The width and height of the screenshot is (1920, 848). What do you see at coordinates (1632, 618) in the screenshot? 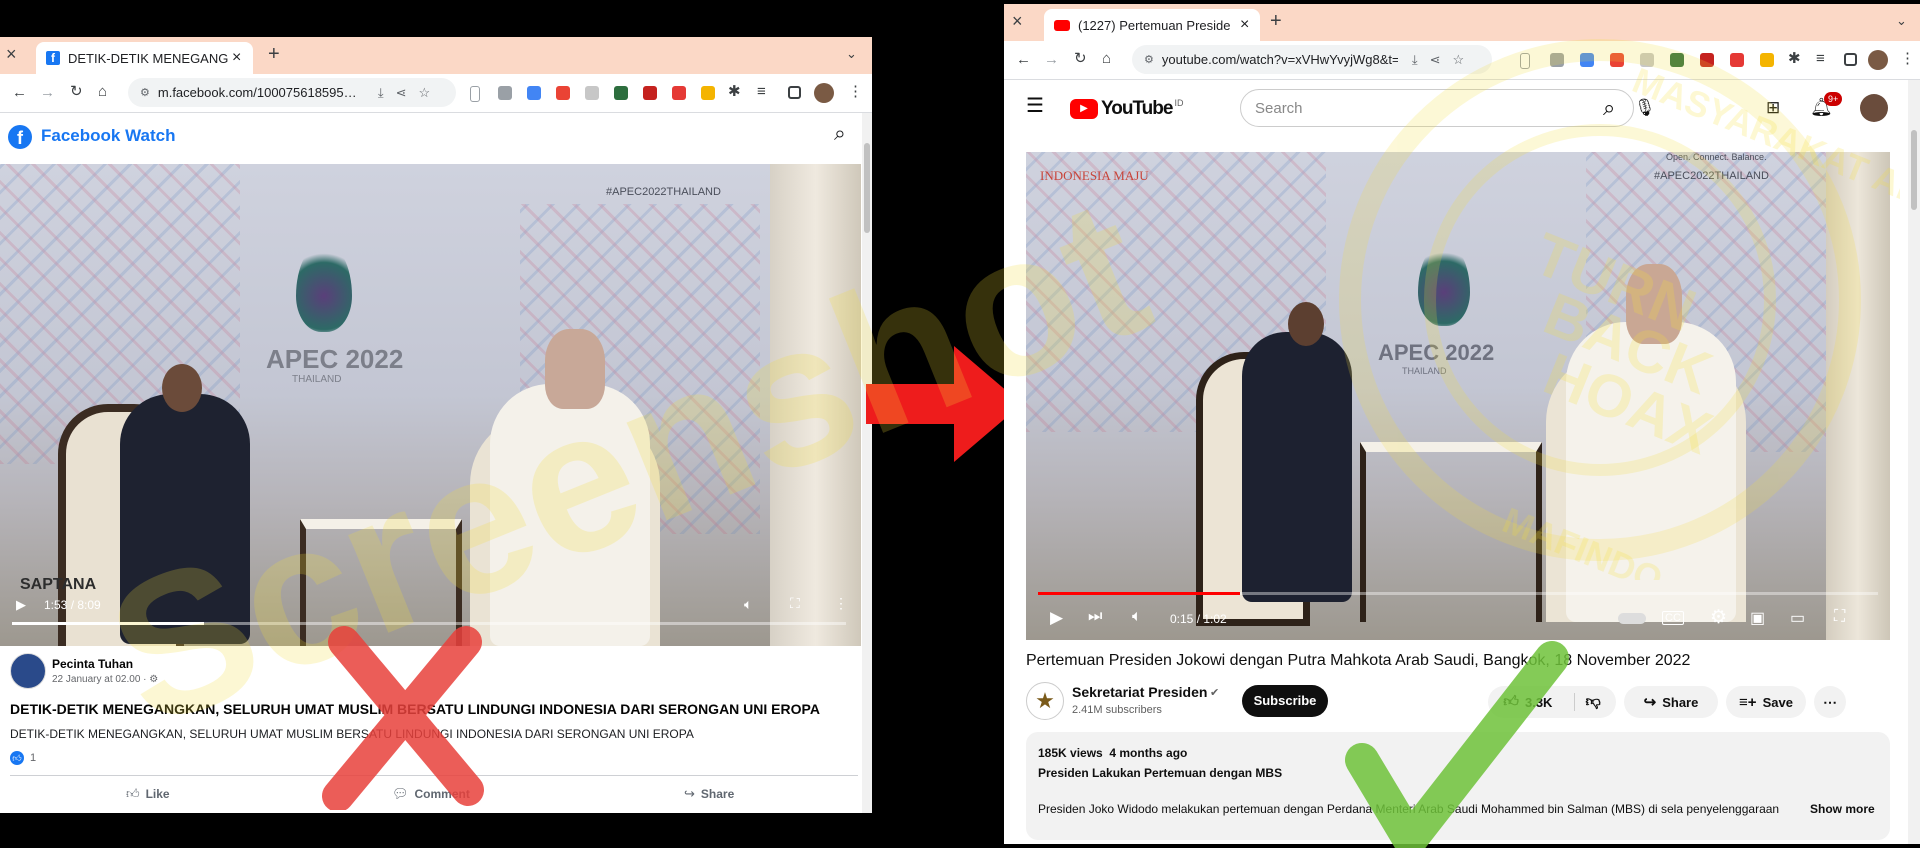
I see `autoplay-toggle` at bounding box center [1632, 618].